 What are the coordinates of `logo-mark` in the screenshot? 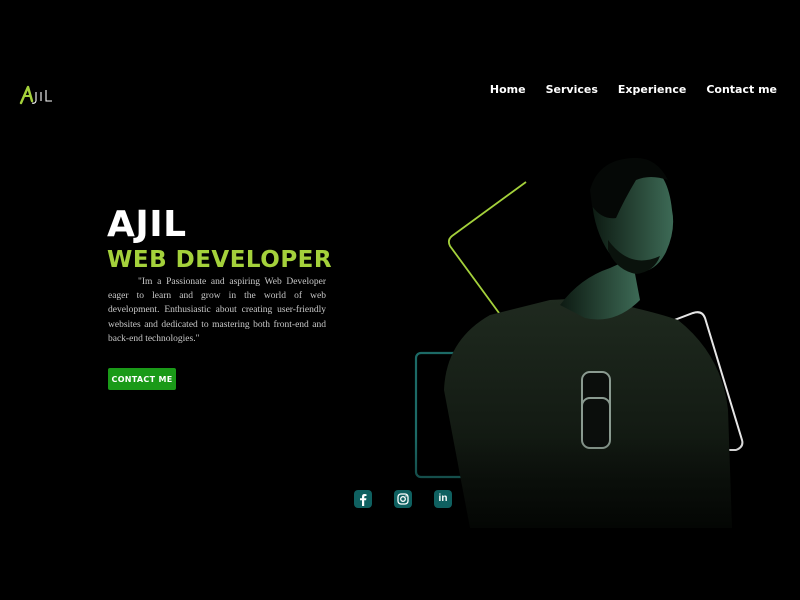 It's located at (35, 95).